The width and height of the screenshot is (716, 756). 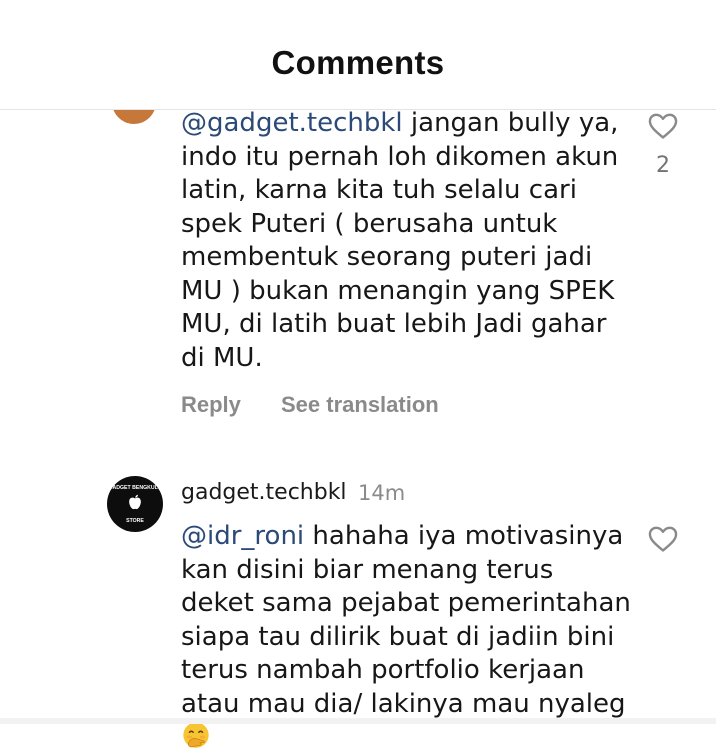 What do you see at coordinates (196, 735) in the screenshot?
I see `face-with-hand-over-mouth-icon` at bounding box center [196, 735].